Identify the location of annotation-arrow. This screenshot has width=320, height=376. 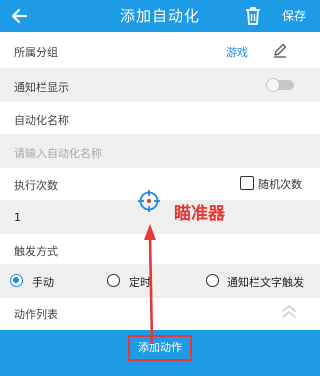
(150, 284).